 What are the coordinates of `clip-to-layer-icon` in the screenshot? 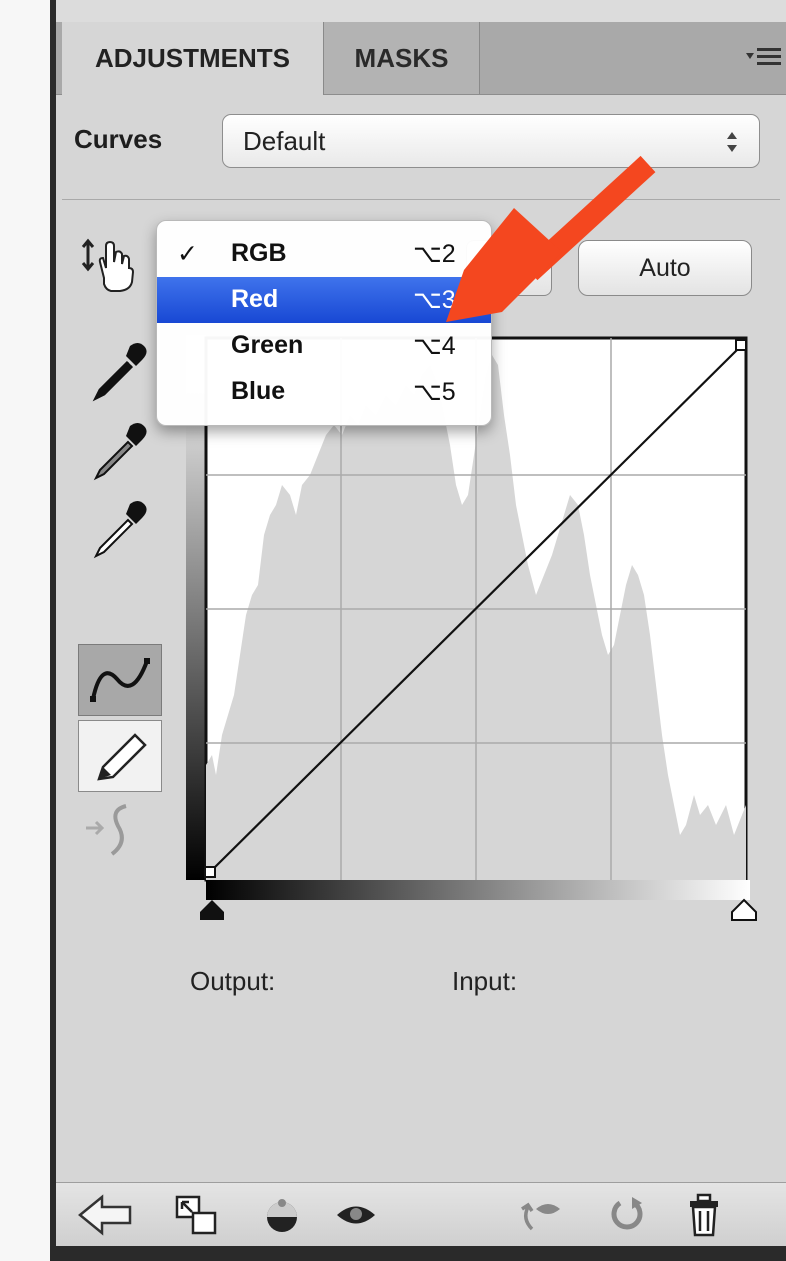 It's located at (196, 1215).